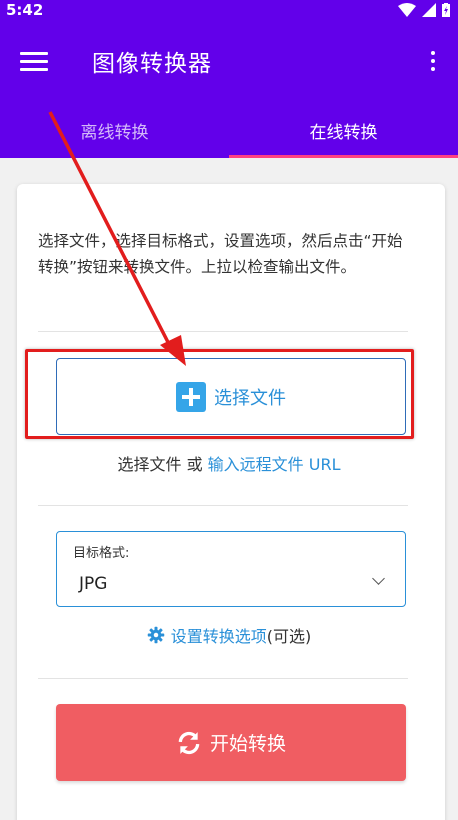 This screenshot has height=820, width=458. I want to click on app-bar: 图像转换器, so click(229, 61).